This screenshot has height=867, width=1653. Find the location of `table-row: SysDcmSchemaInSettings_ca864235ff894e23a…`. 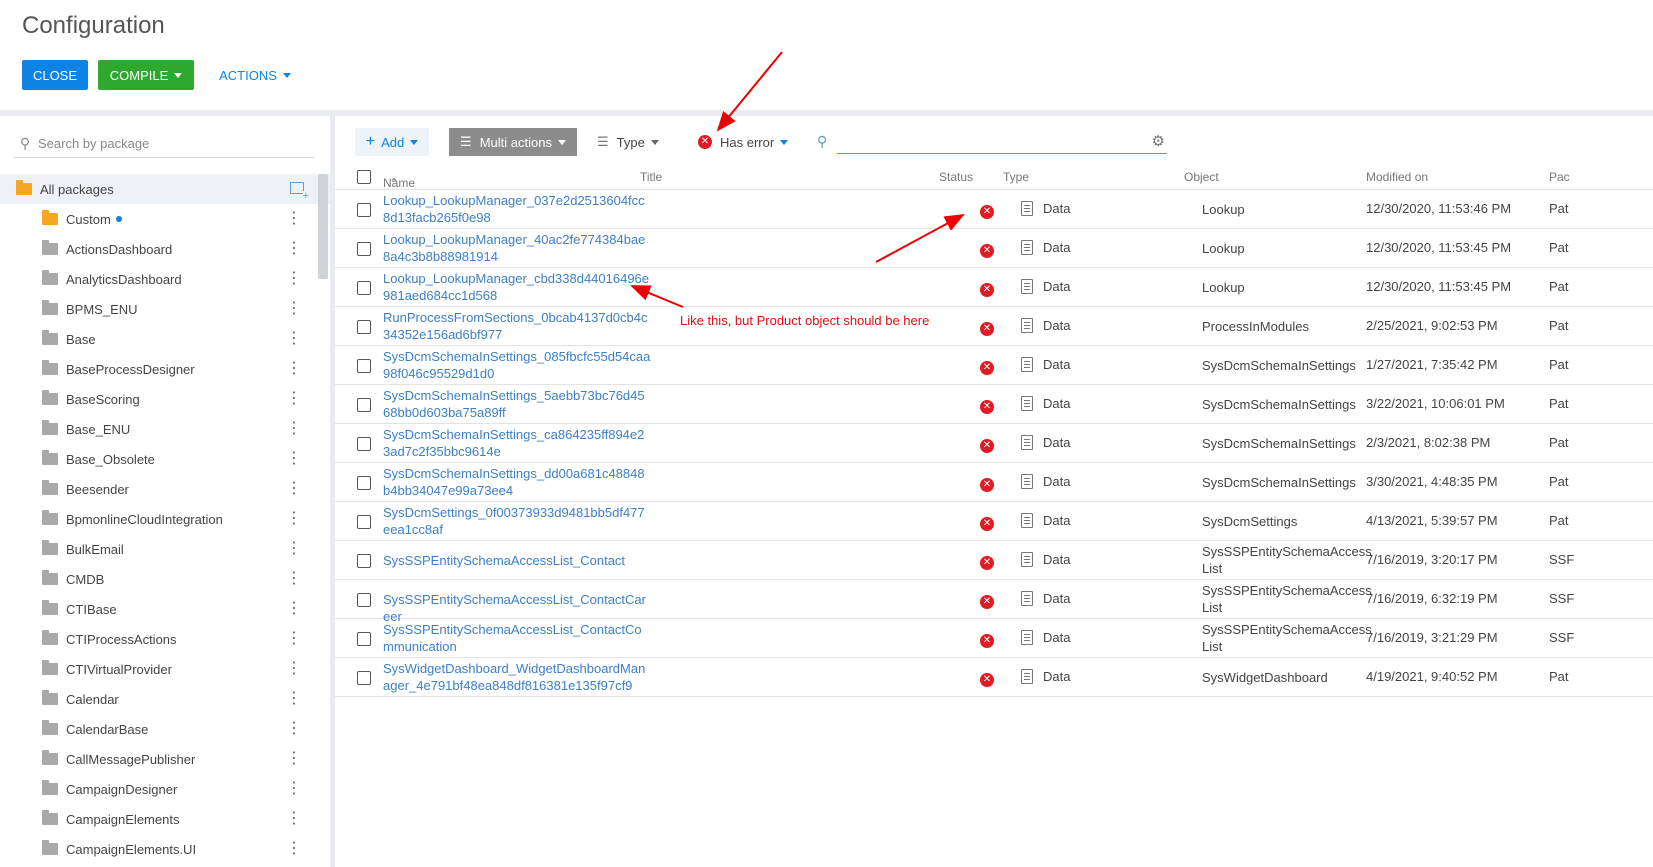

table-row: SysDcmSchemaInSettings_ca864235ff894e23a… is located at coordinates (994, 443).